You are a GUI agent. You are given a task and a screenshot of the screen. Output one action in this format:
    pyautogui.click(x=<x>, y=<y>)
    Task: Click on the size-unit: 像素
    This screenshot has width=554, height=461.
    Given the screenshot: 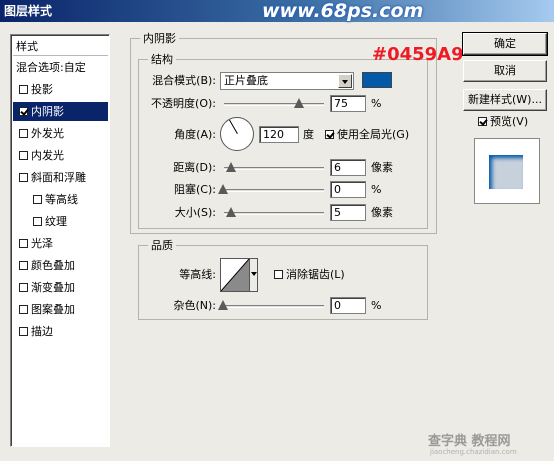 What is the action you would take?
    pyautogui.click(x=382, y=212)
    